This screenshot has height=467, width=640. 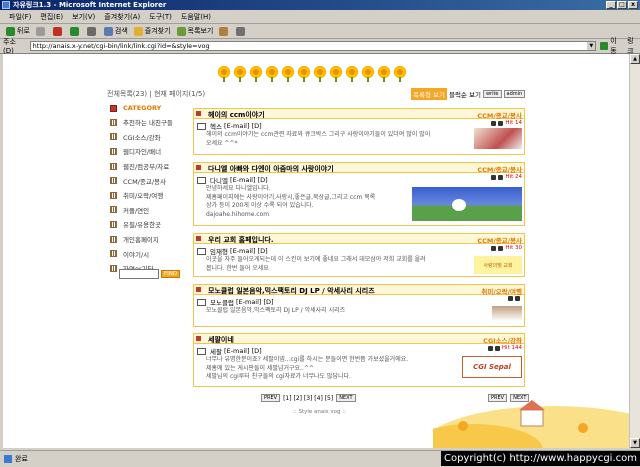 I want to click on status-text: 완료, so click(x=21, y=459).